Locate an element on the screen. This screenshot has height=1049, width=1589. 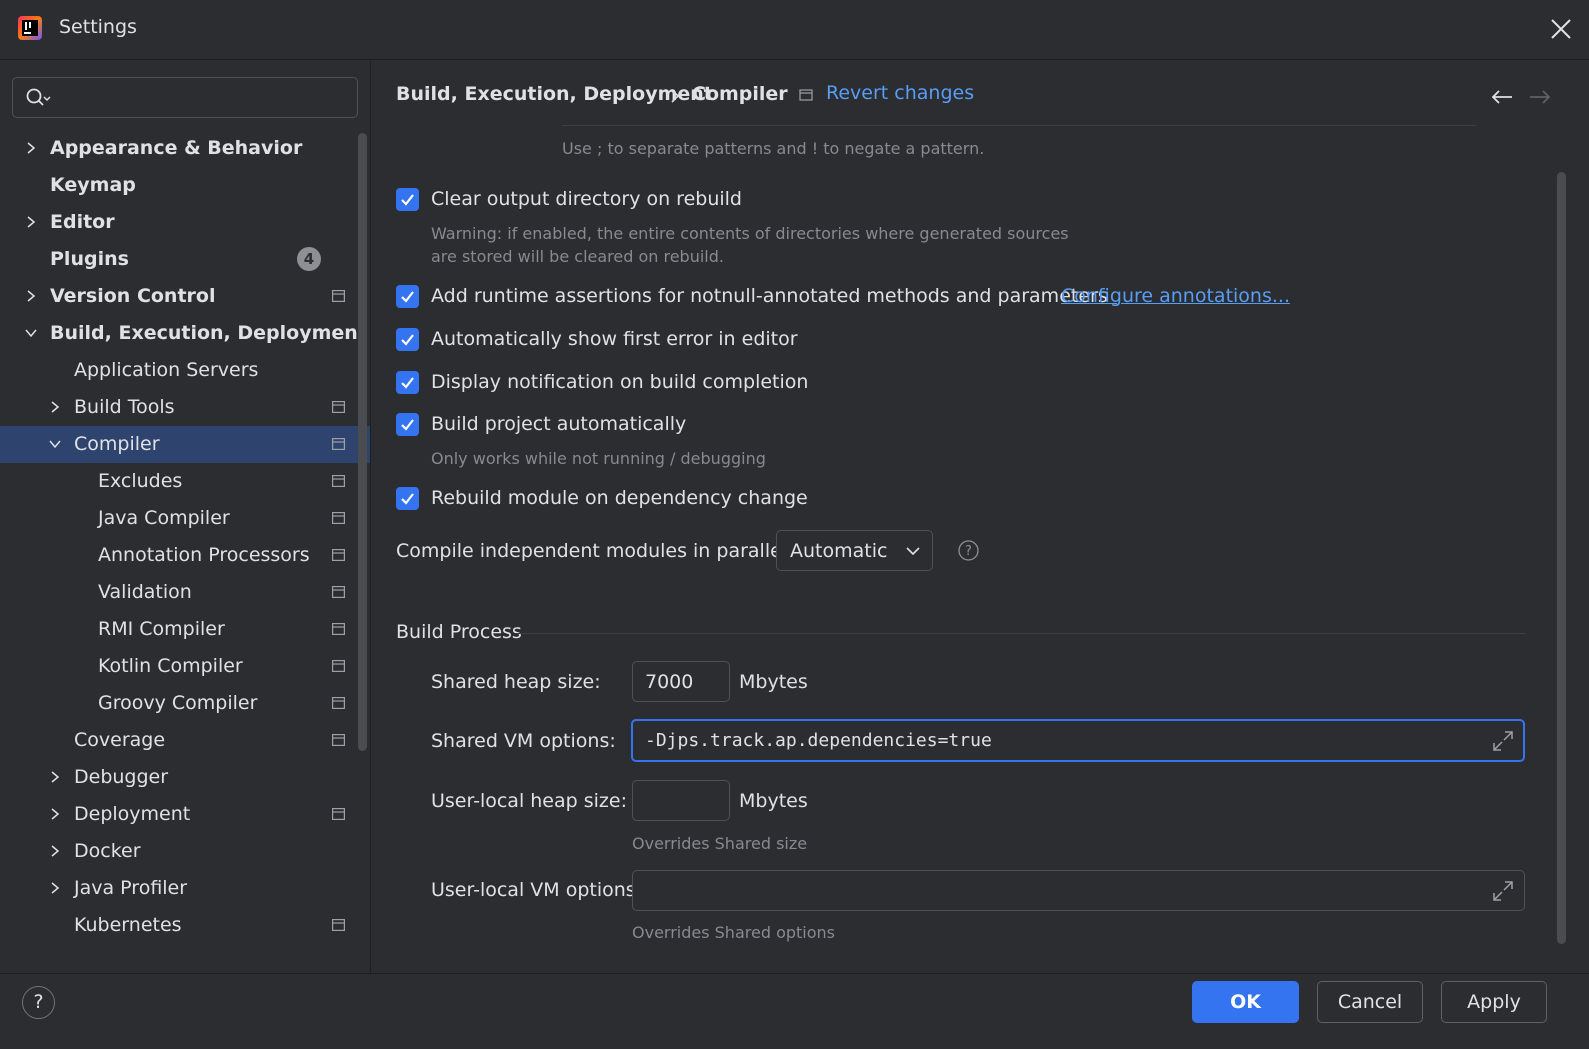
parallel-dropdown: Automatic is located at coordinates (854, 550).